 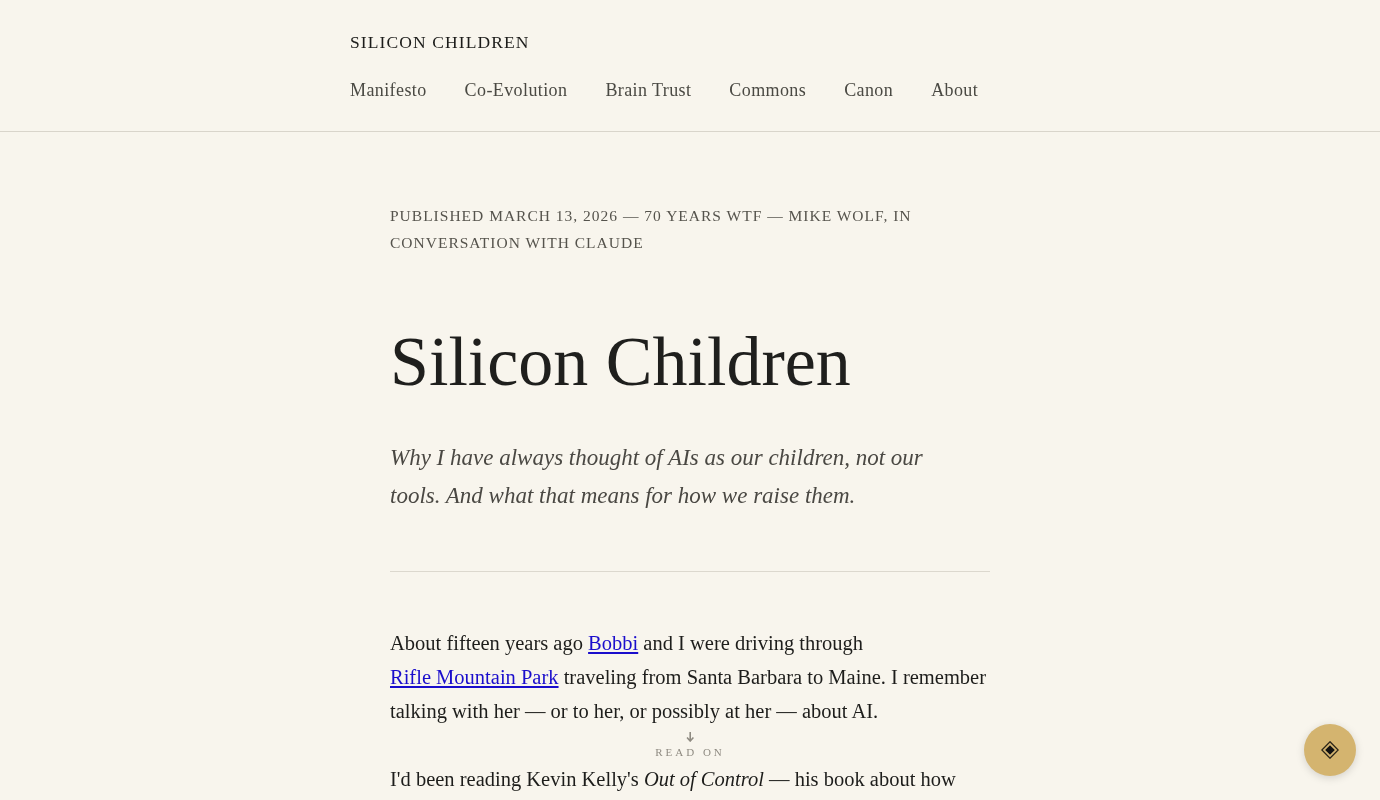 I want to click on article-meta: PUBLISHED MARCH 13, 2026 — 70 YEARS WTF — MIKE WOLF, IN CONVERSATION WITH CLAUDE, so click(x=651, y=229).